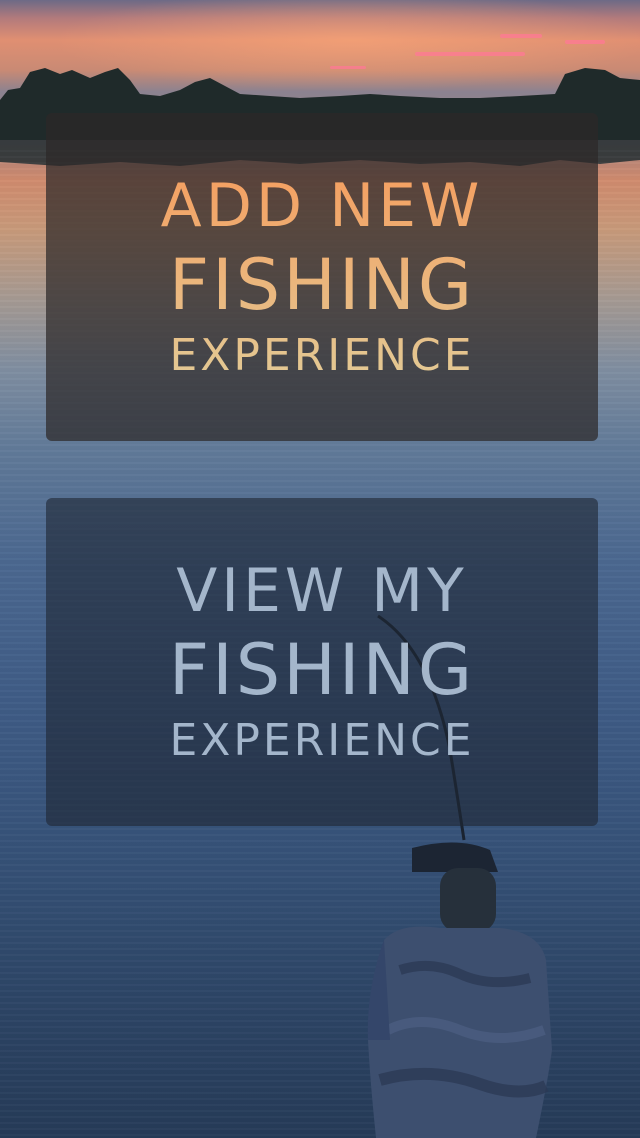  Describe the element at coordinates (322, 285) in the screenshot. I see `add-card-line-2: FISHING` at that location.